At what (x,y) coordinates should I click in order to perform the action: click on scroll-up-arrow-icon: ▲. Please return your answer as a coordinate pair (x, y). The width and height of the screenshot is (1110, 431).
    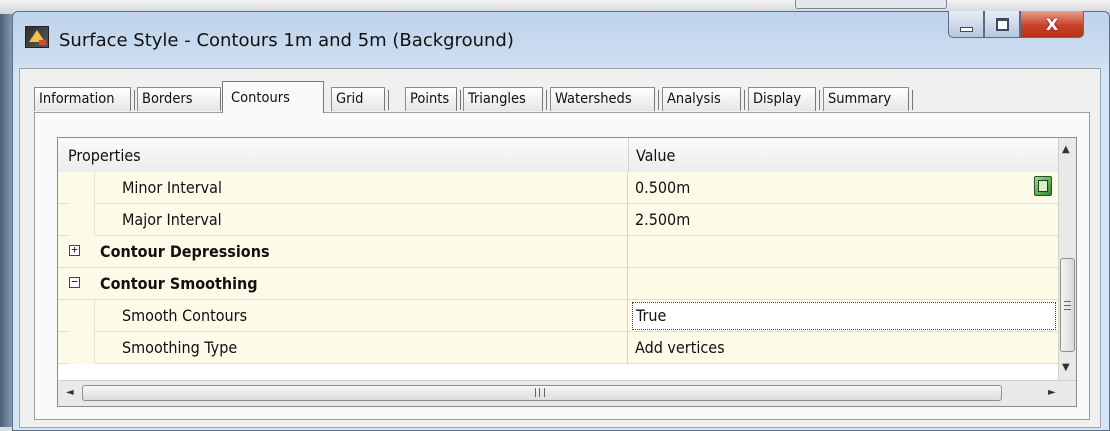
    Looking at the image, I should click on (1066, 149).